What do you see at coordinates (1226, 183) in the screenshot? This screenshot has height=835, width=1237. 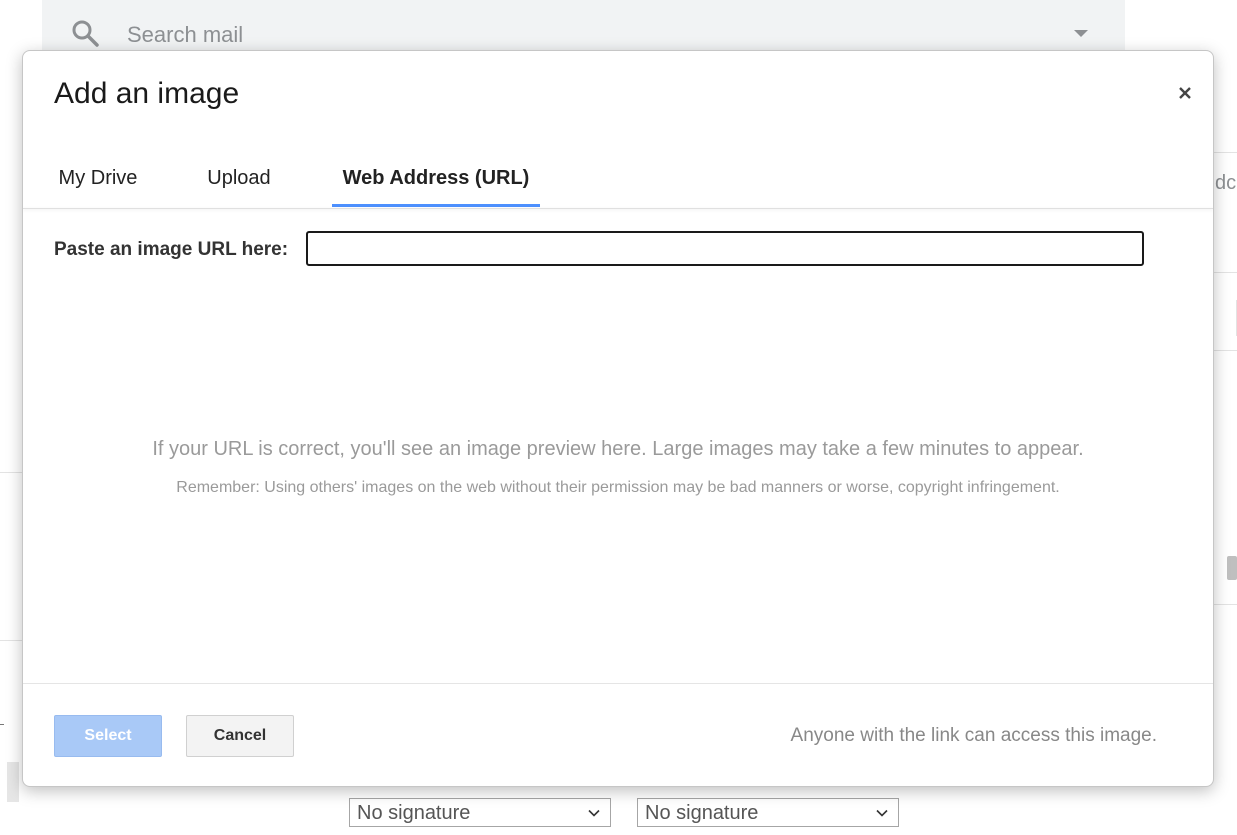 I see `background-text: dc` at bounding box center [1226, 183].